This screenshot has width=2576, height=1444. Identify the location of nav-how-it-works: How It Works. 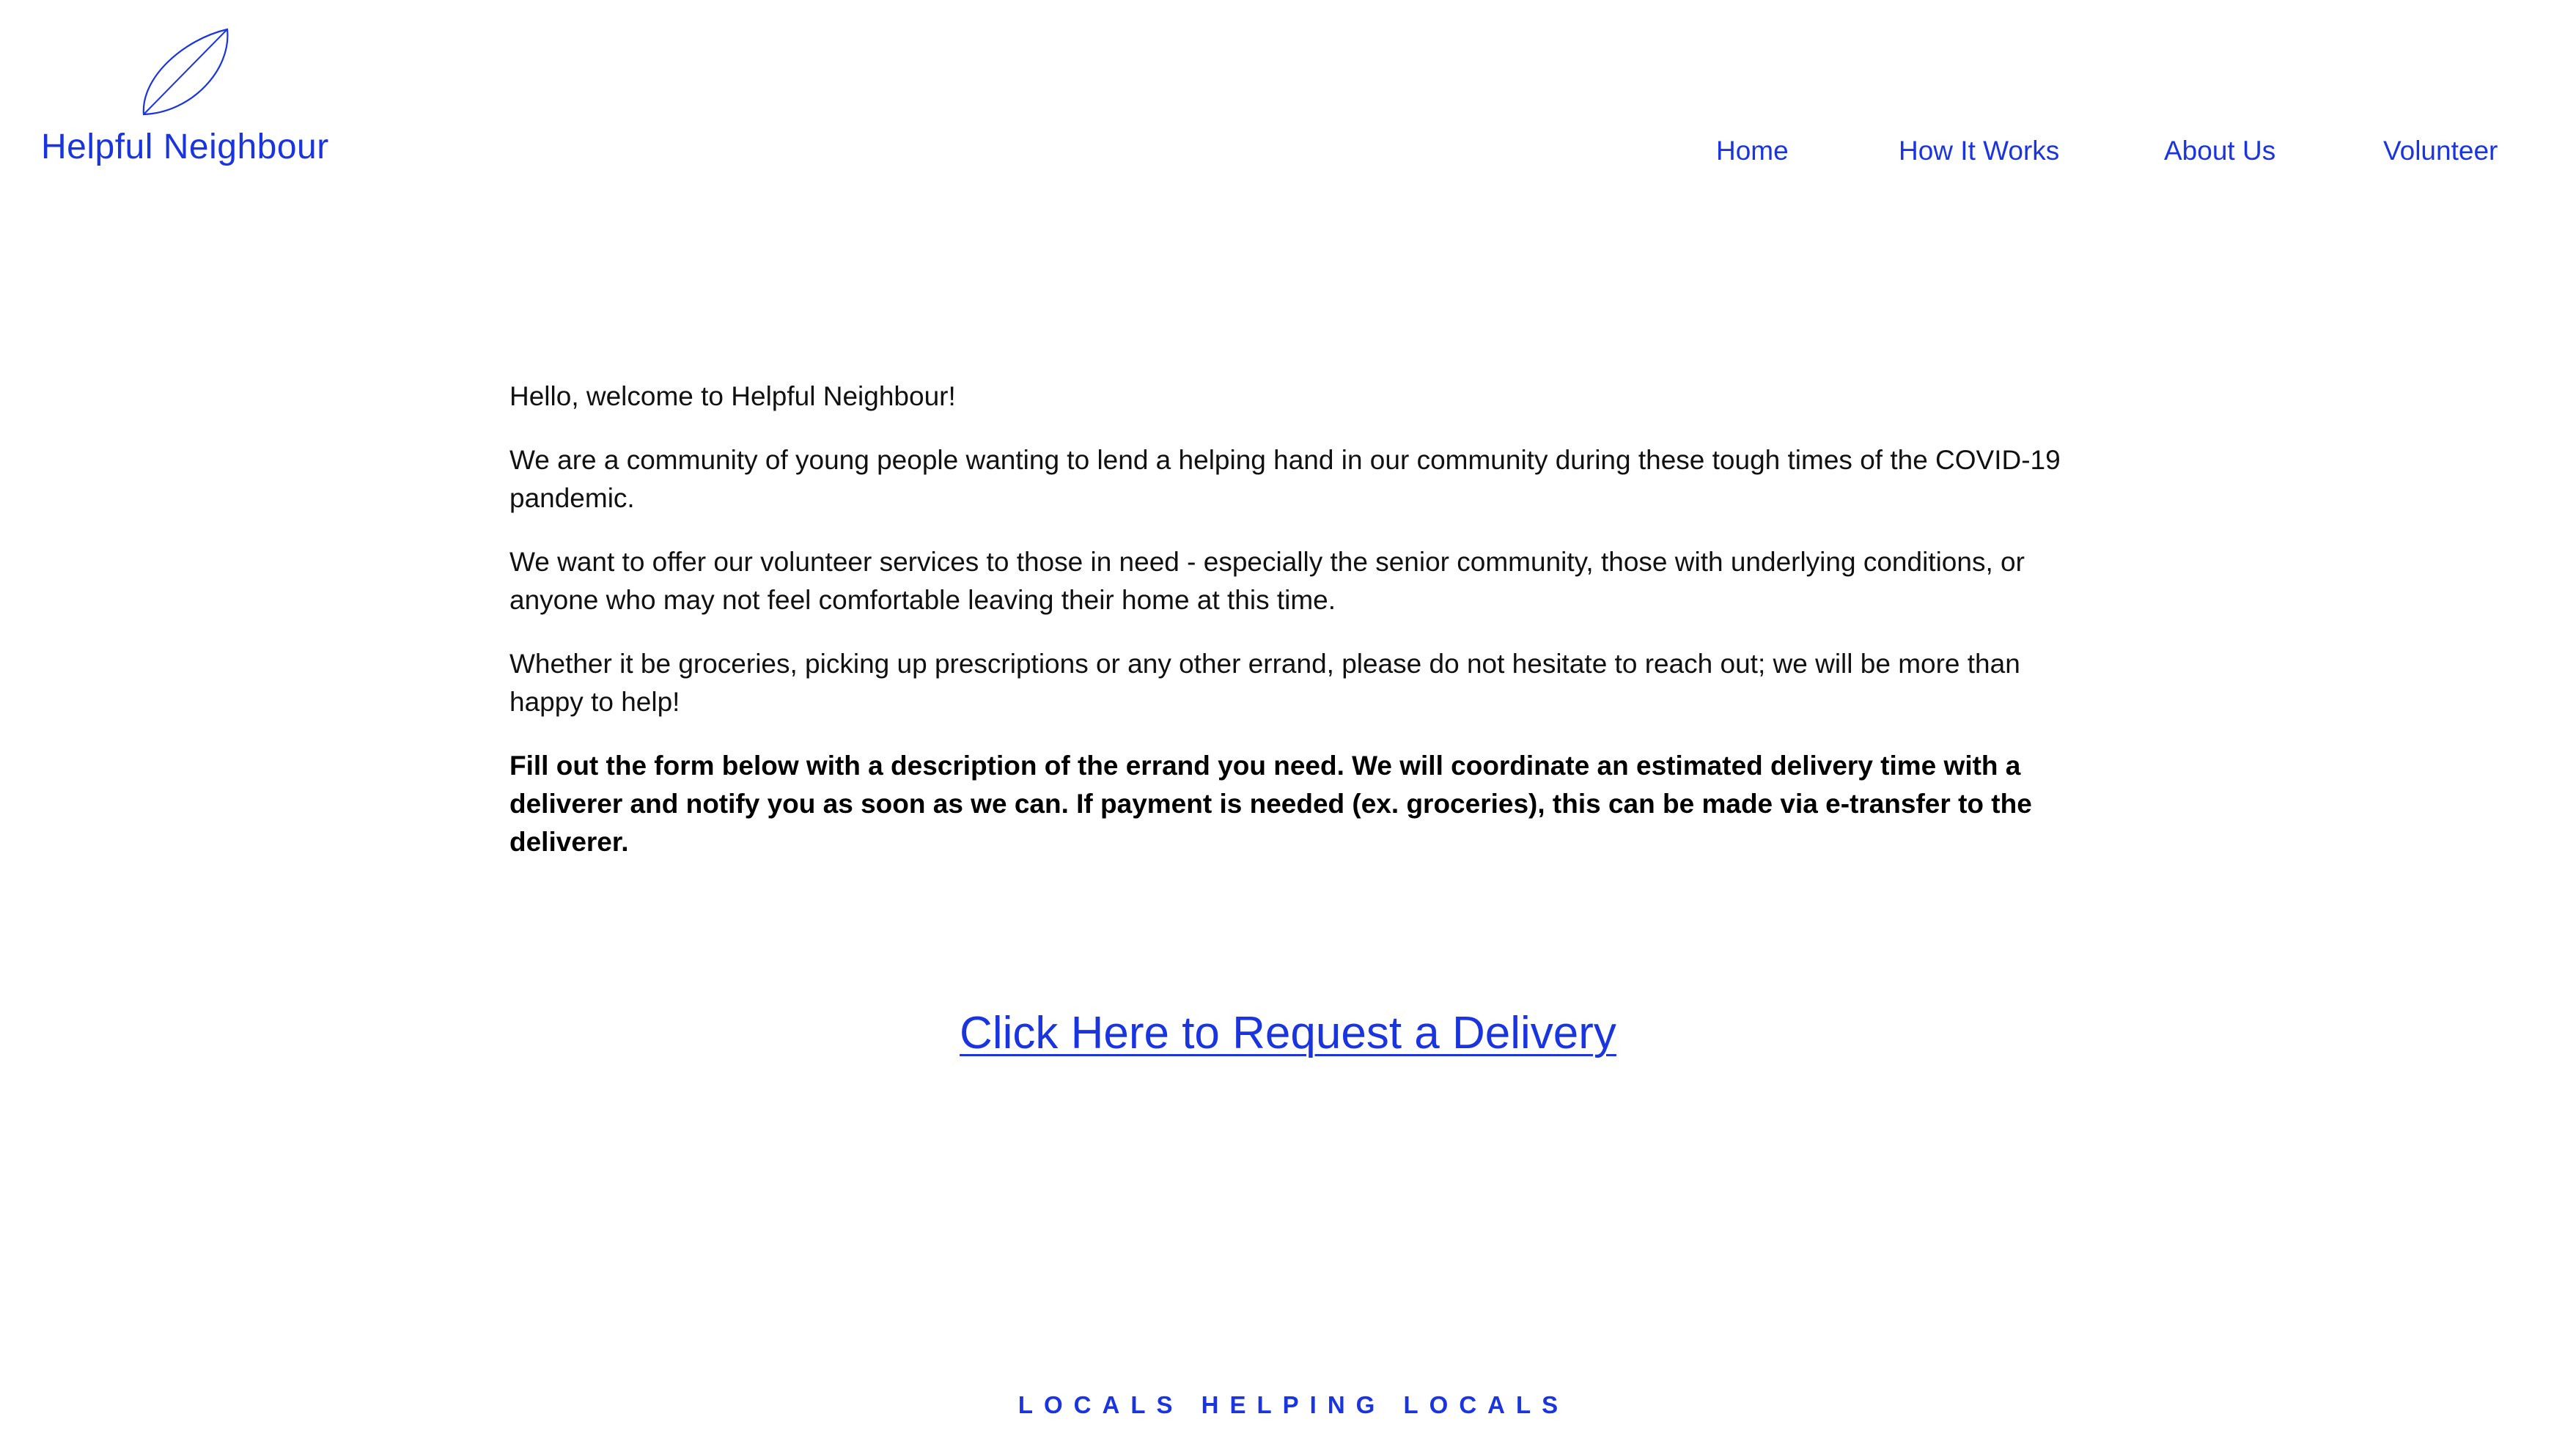
(1979, 151).